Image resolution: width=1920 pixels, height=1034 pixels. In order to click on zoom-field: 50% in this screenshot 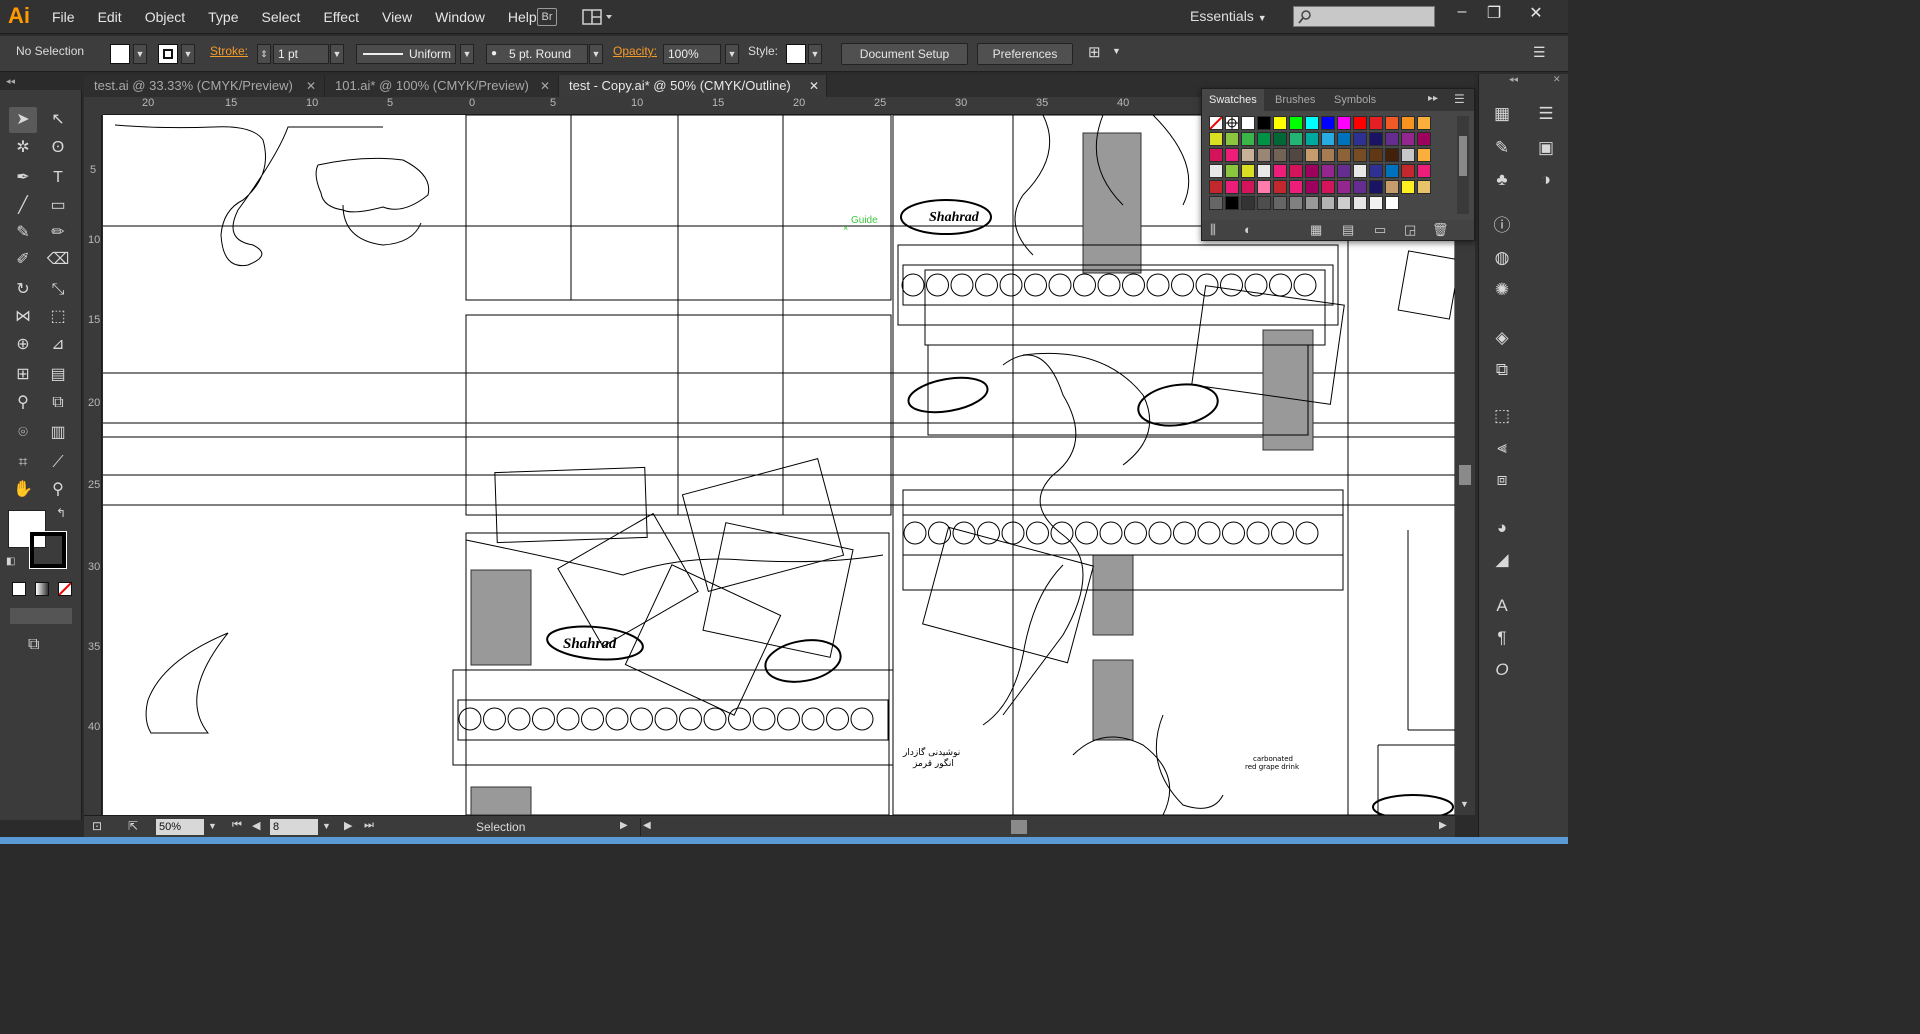, I will do `click(180, 827)`.